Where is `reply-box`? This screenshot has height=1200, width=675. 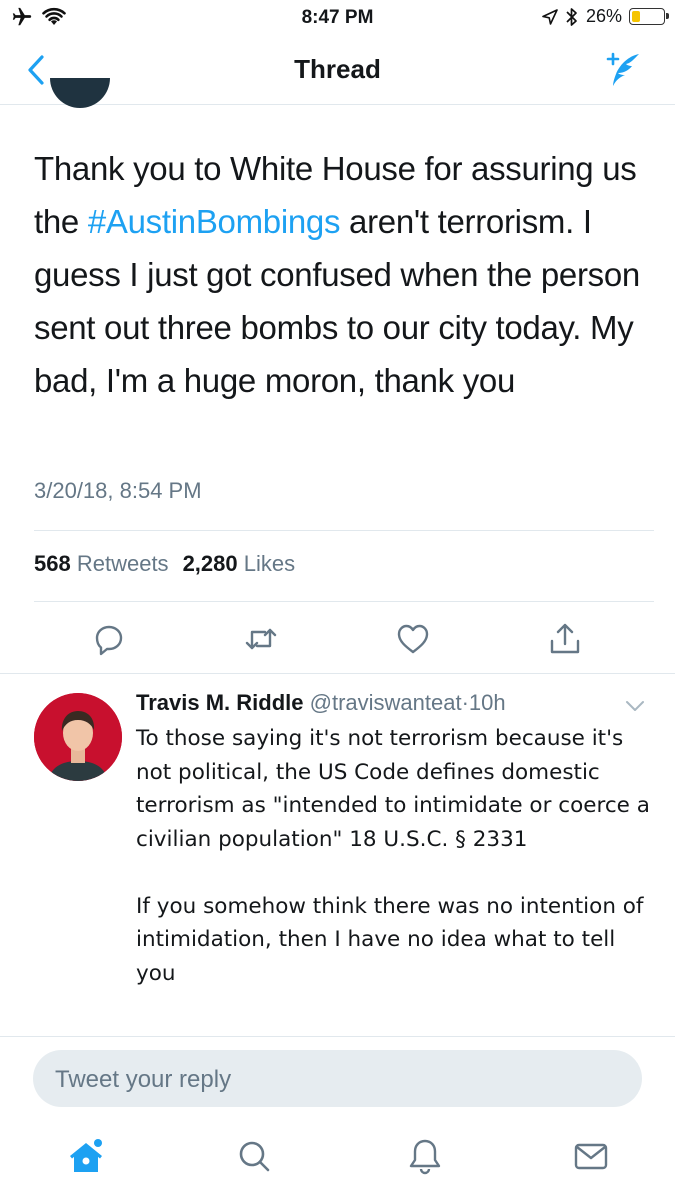
reply-box is located at coordinates (337, 1079).